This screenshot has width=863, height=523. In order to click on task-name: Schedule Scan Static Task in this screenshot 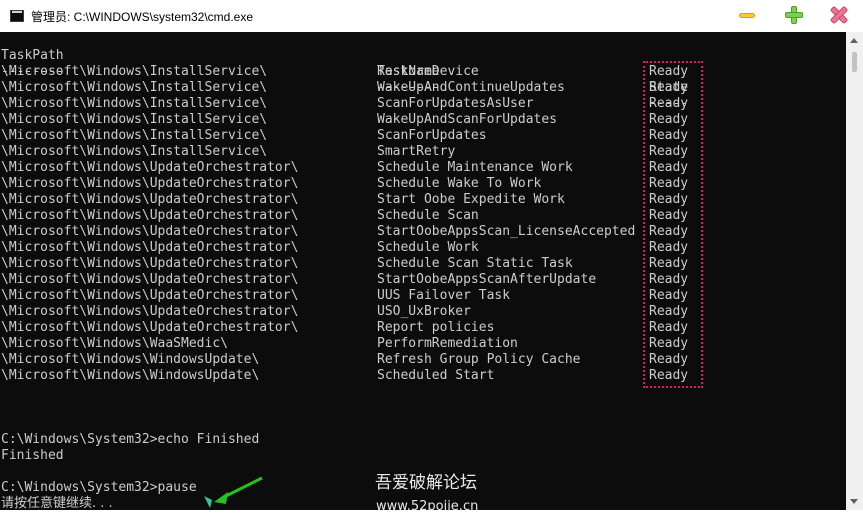, I will do `click(475, 263)`.